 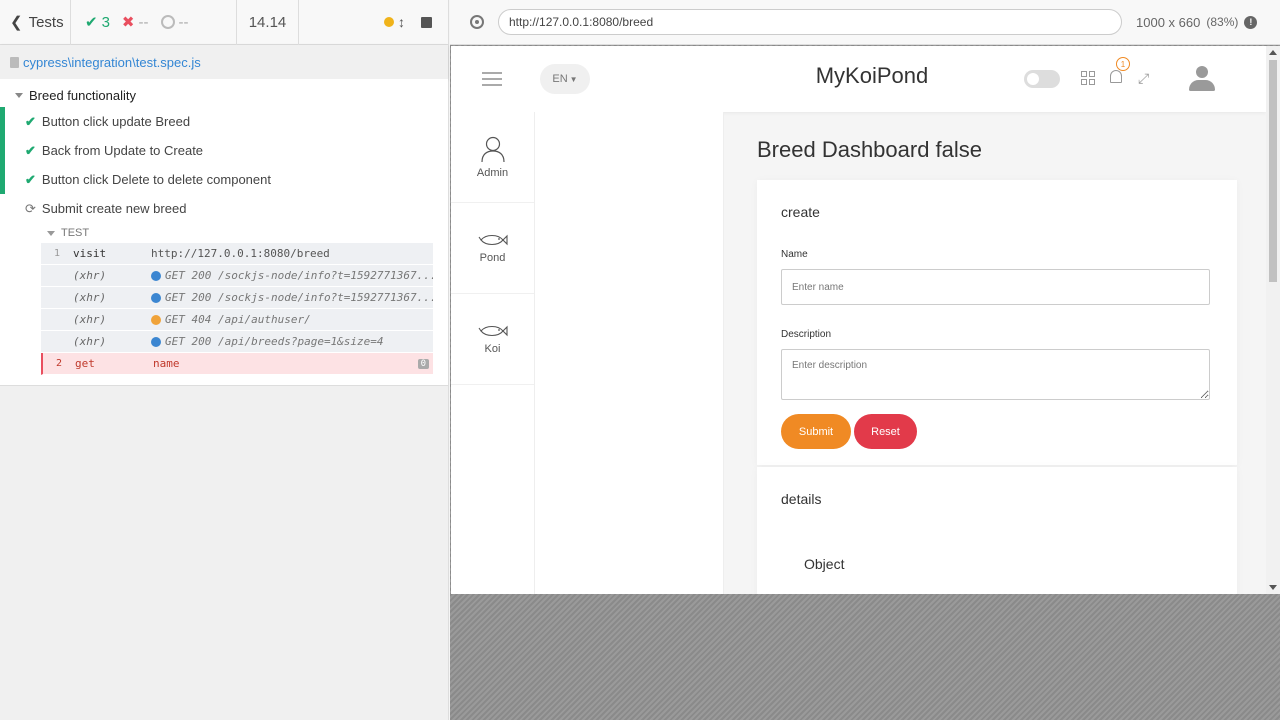 I want to click on hook-row: TEST, so click(x=224, y=233).